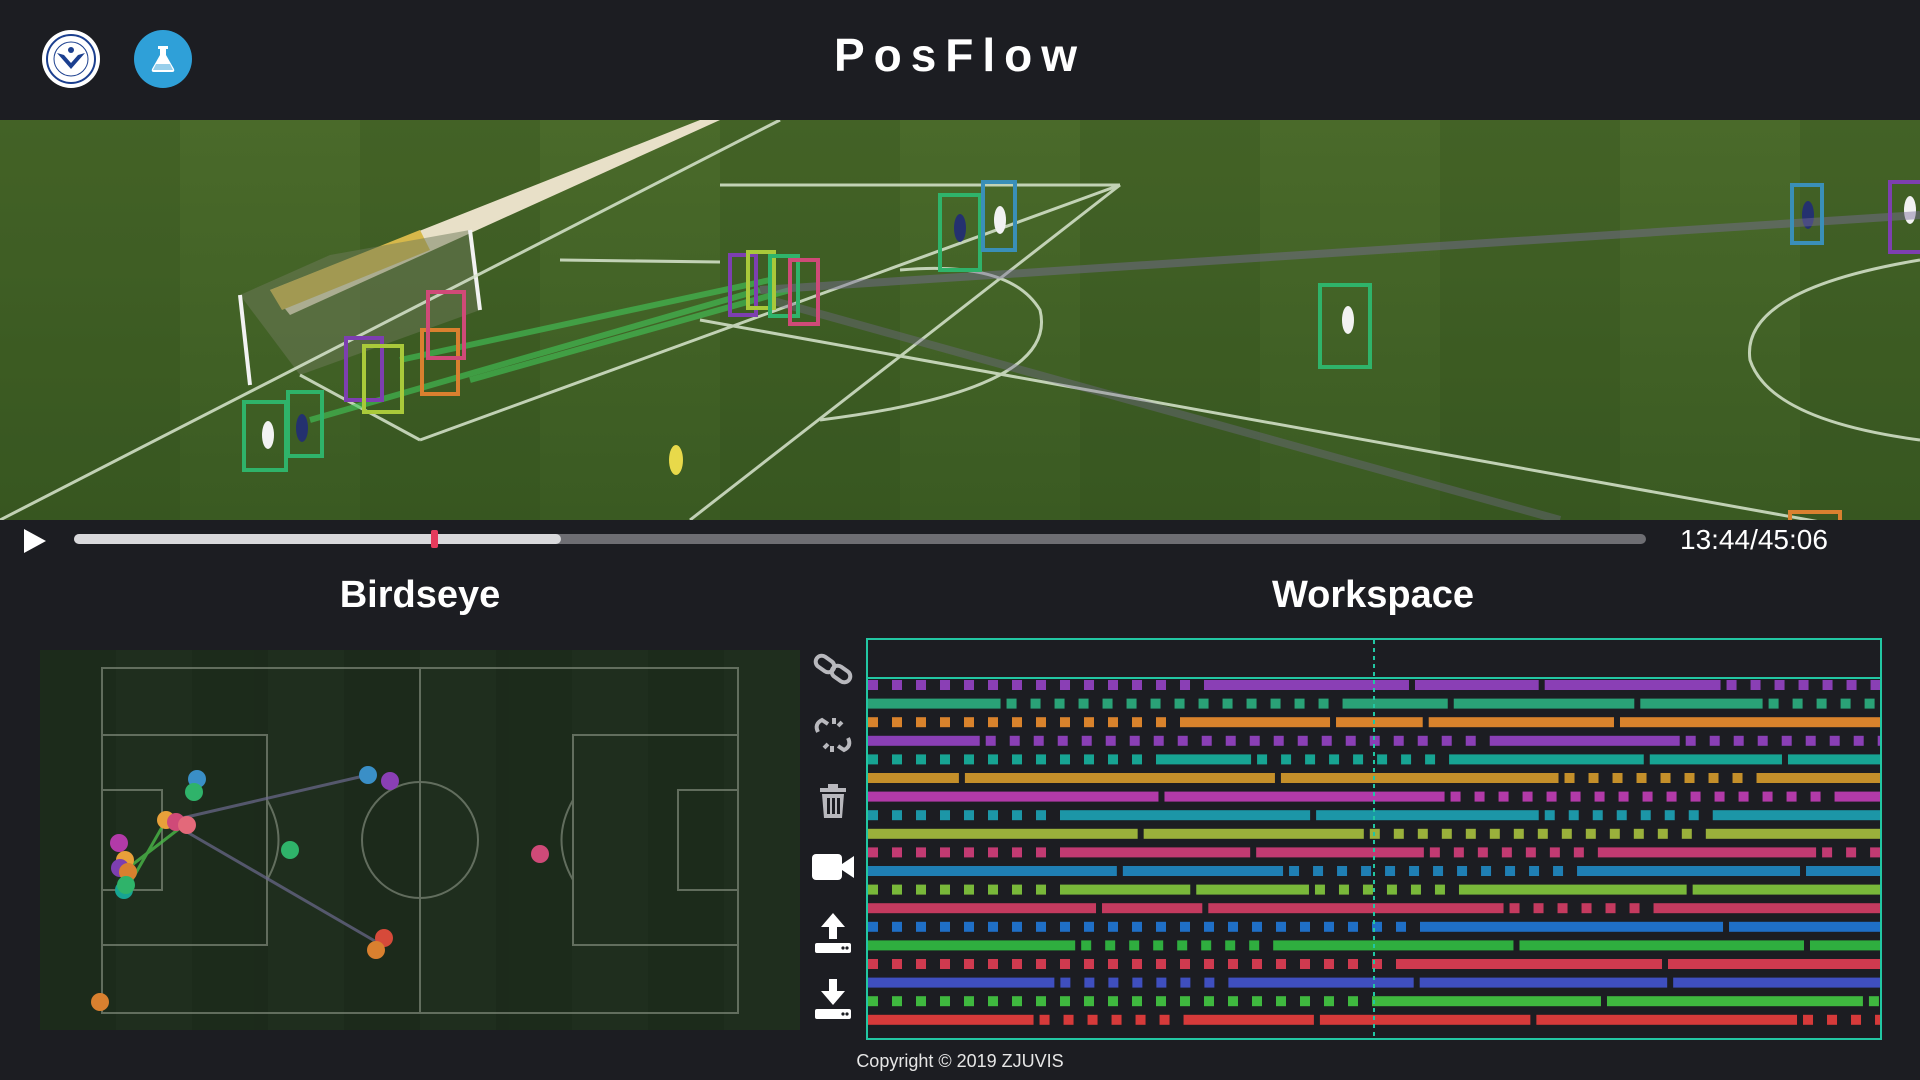 The image size is (1920, 1080). What do you see at coordinates (318, 539) in the screenshot?
I see `buffered-progress` at bounding box center [318, 539].